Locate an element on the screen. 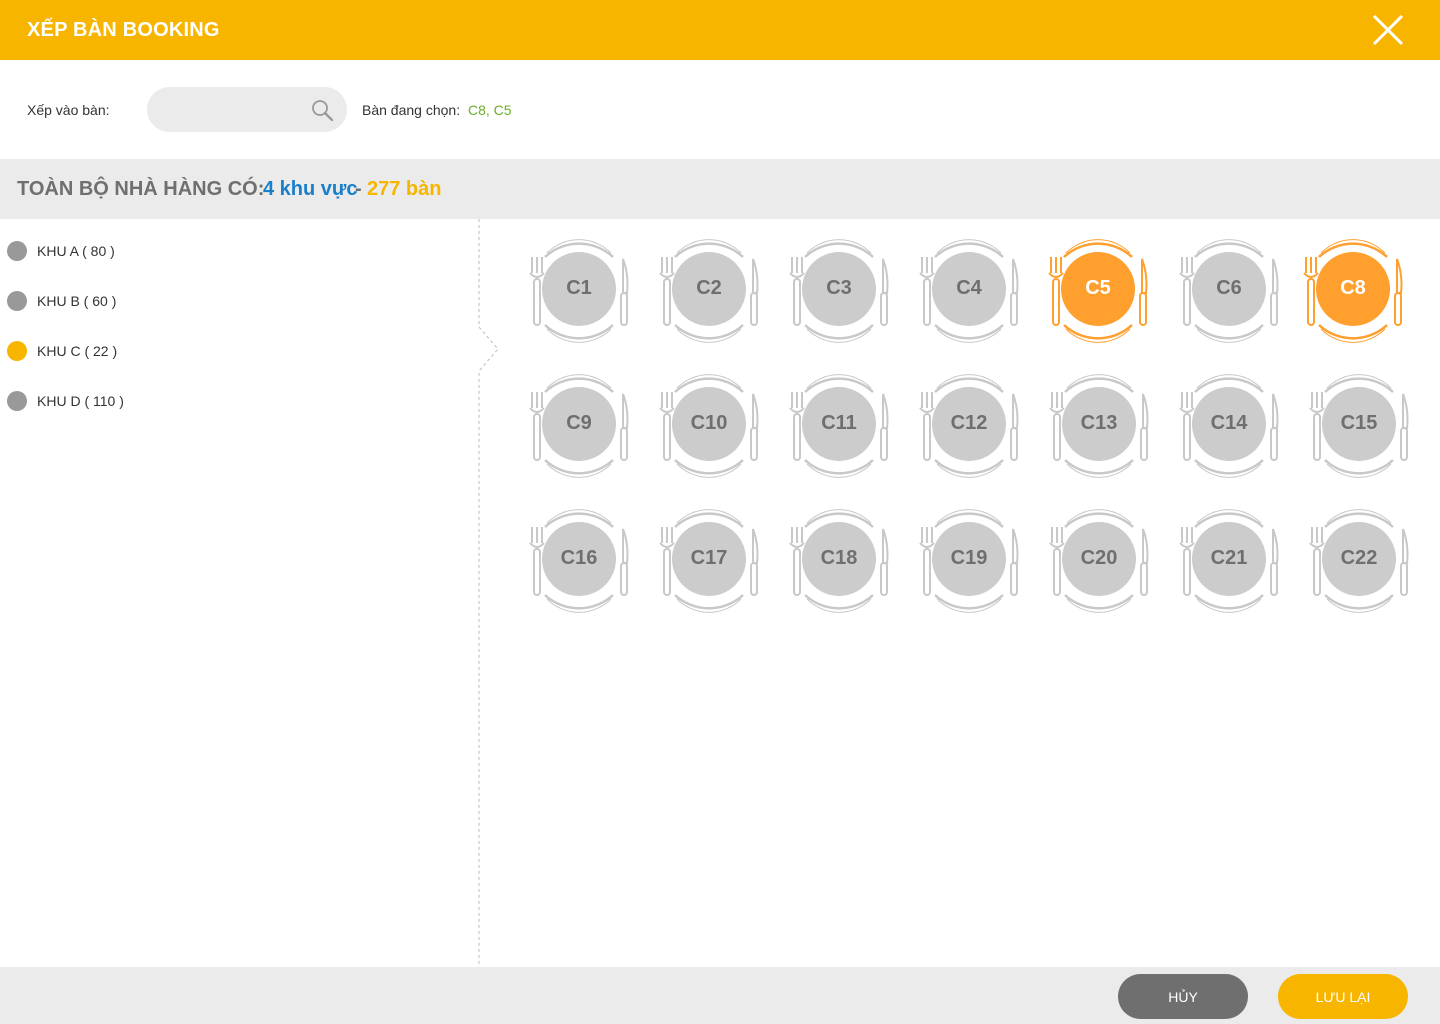 The width and height of the screenshot is (1440, 1024). table-label: C9 is located at coordinates (579, 423).